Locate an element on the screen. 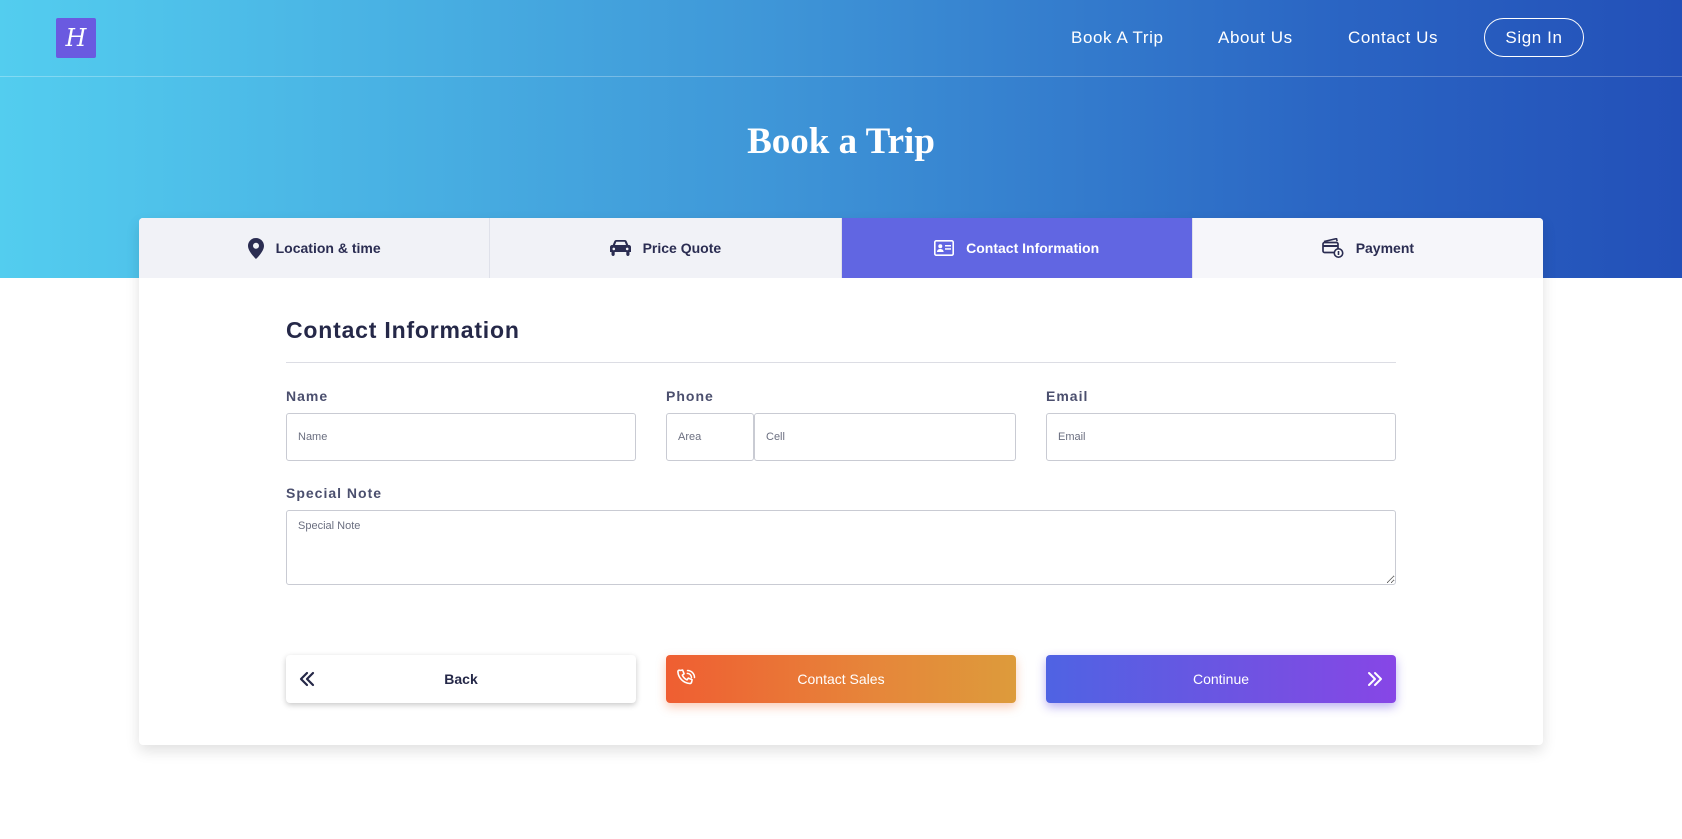 This screenshot has height=839, width=1682. step-tab-payment: Payment is located at coordinates (1367, 248).